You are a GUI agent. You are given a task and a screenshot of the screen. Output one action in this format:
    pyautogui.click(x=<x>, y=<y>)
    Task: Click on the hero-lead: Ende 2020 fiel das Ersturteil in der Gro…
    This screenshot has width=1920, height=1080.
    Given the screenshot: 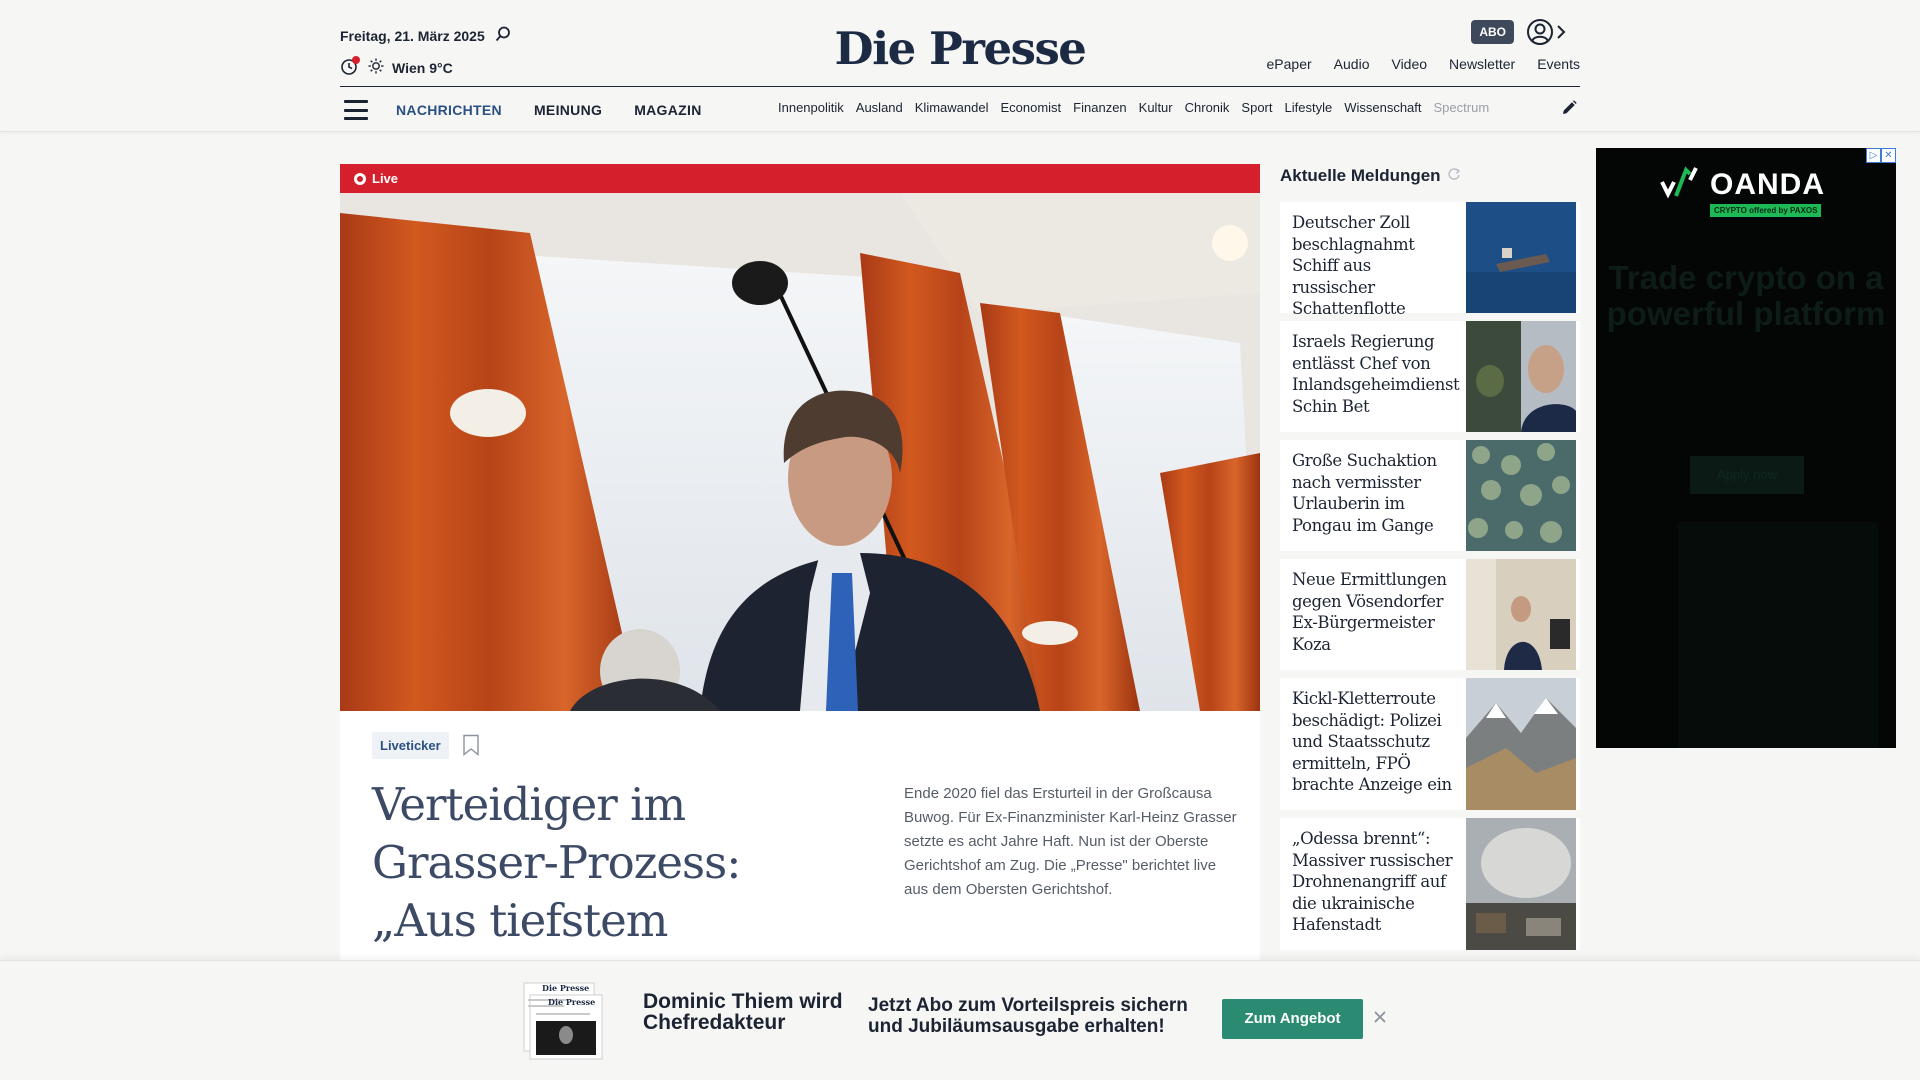 What is the action you would take?
    pyautogui.click(x=1070, y=841)
    